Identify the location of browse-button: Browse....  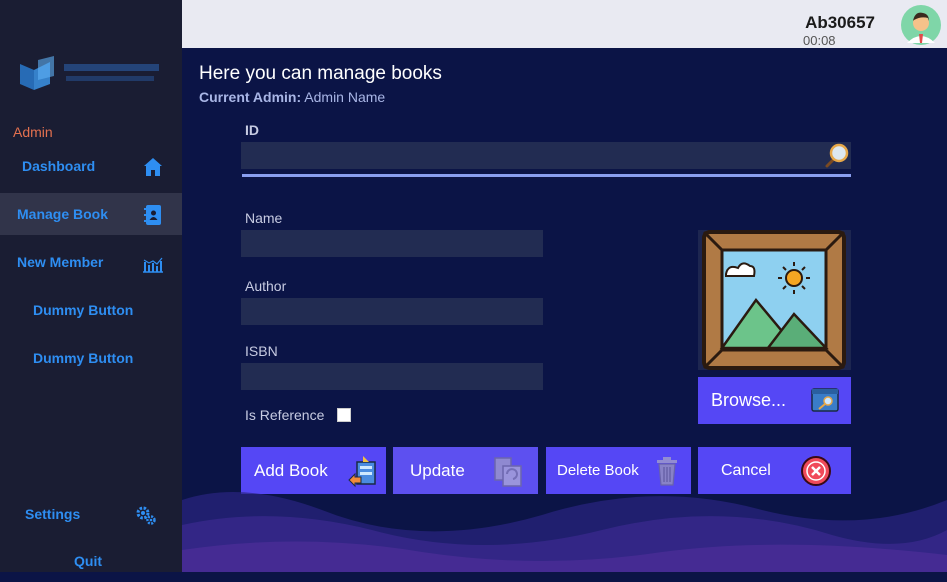
(774, 400).